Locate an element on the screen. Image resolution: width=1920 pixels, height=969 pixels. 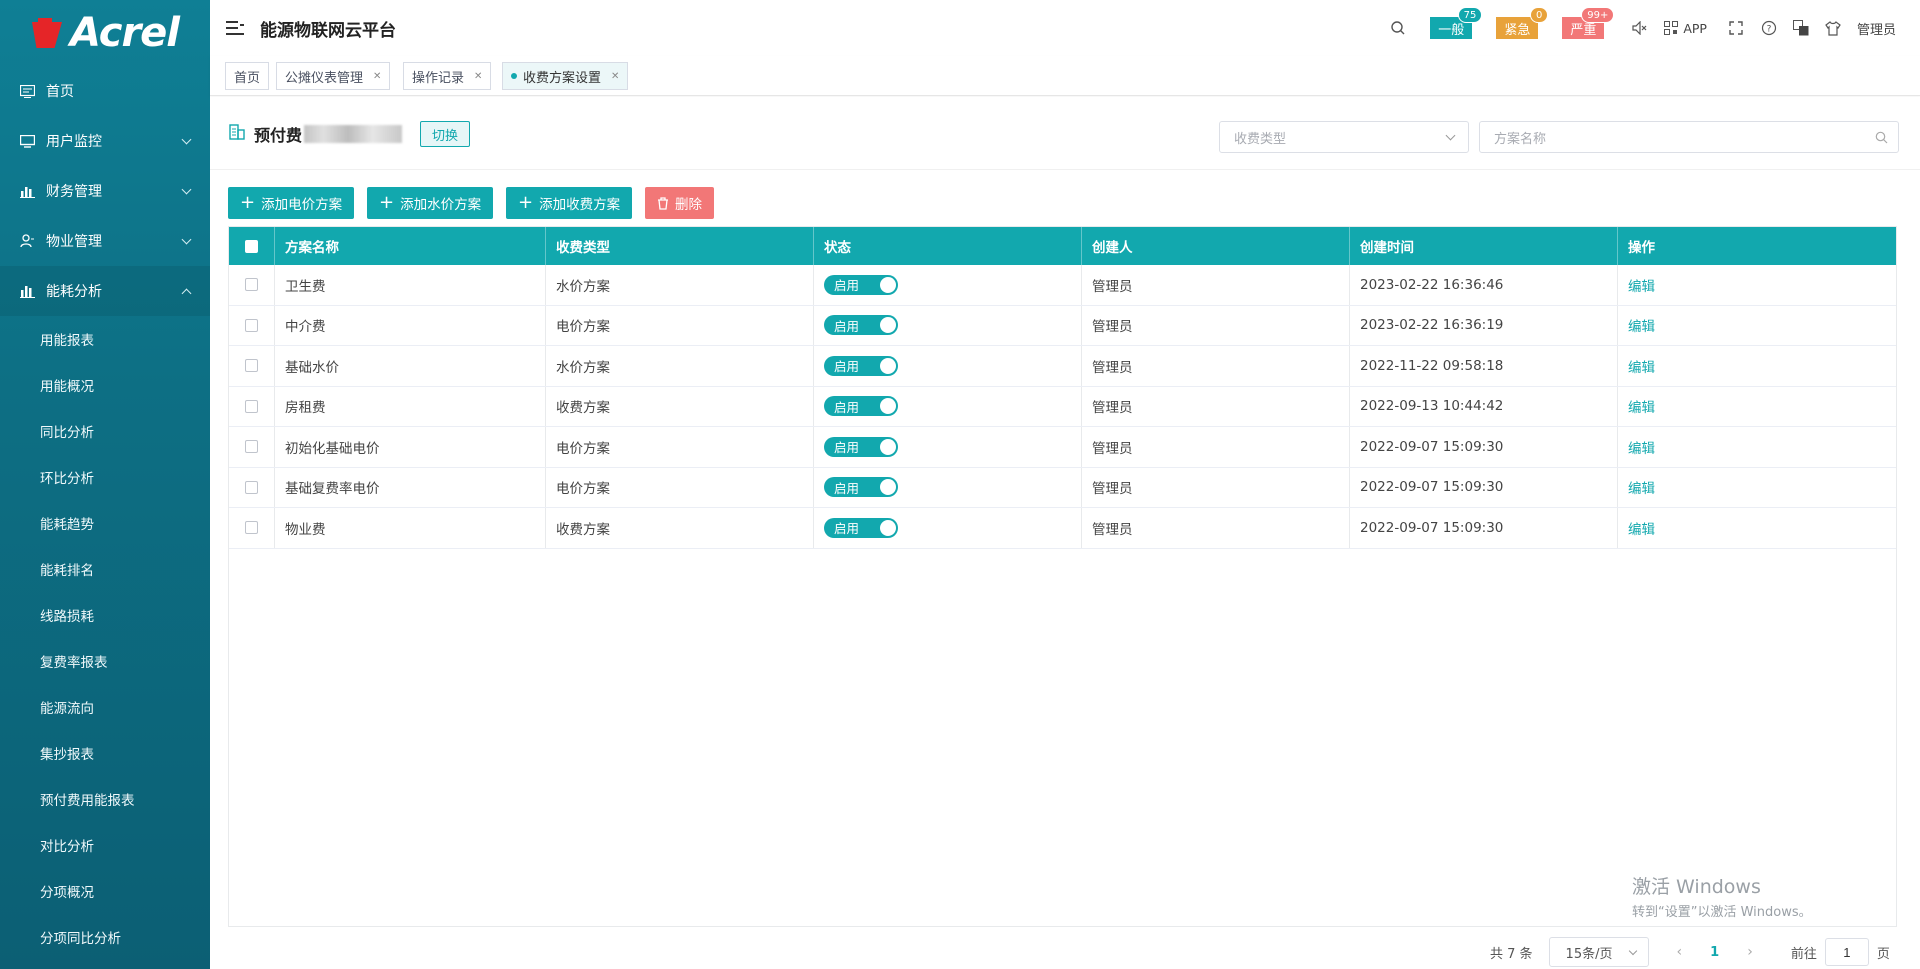
sidebar-subitem: 能源流向 is located at coordinates (105, 707).